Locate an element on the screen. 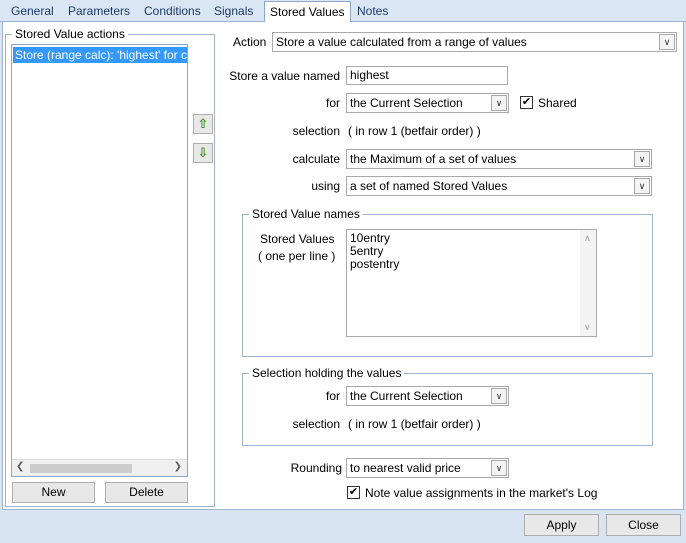 The width and height of the screenshot is (686, 543). group-legend: Stored Value names is located at coordinates (306, 214).